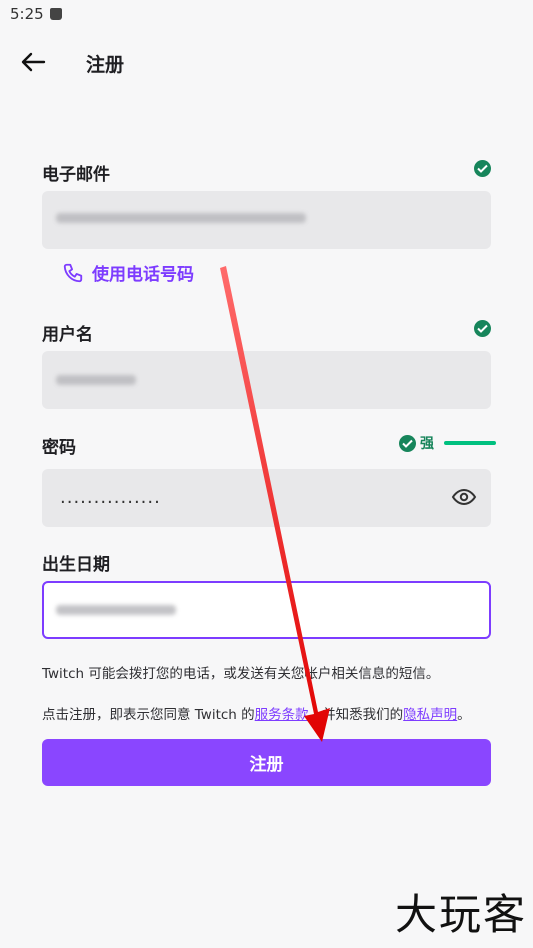  What do you see at coordinates (275, 504) in the screenshot?
I see `red-arrow-annotation` at bounding box center [275, 504].